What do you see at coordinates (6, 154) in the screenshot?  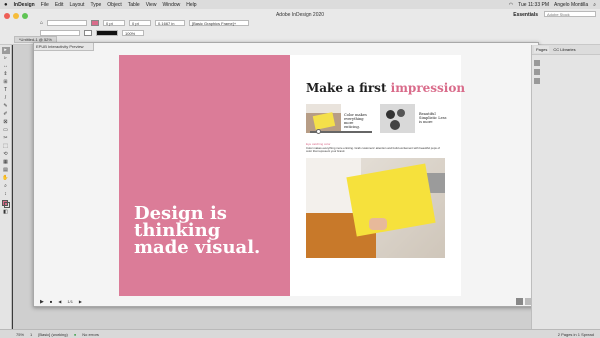 I see `rotate-tool-icon: ⟲` at bounding box center [6, 154].